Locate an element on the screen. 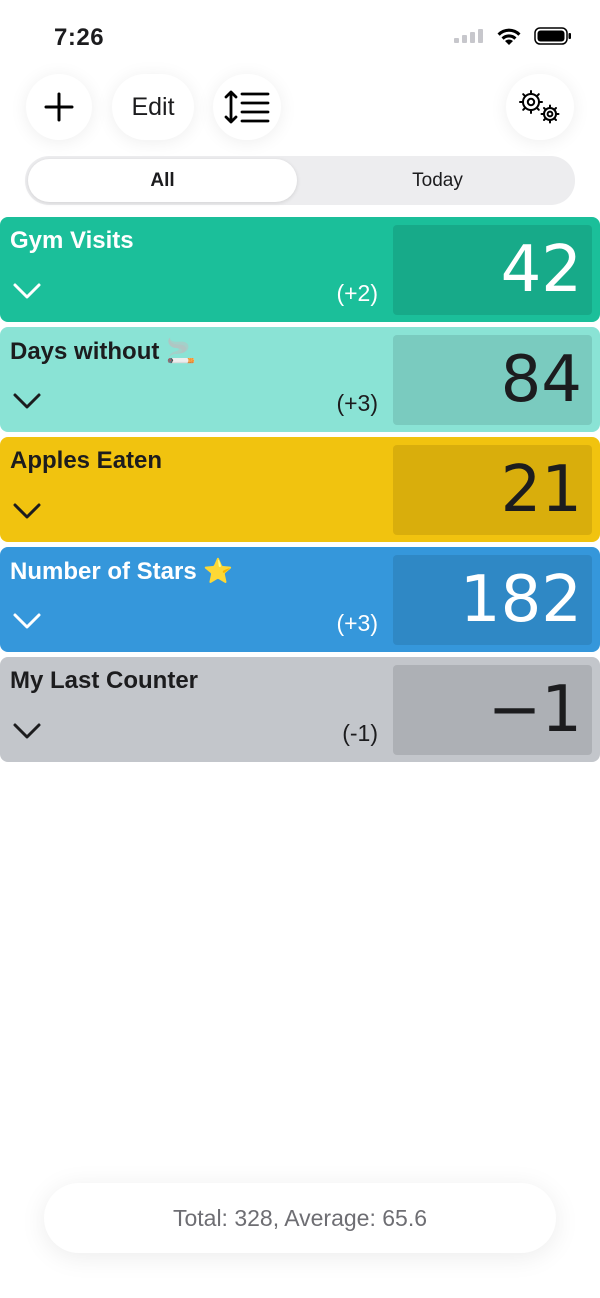 The height and width of the screenshot is (1298, 600). sort-button is located at coordinates (247, 107).